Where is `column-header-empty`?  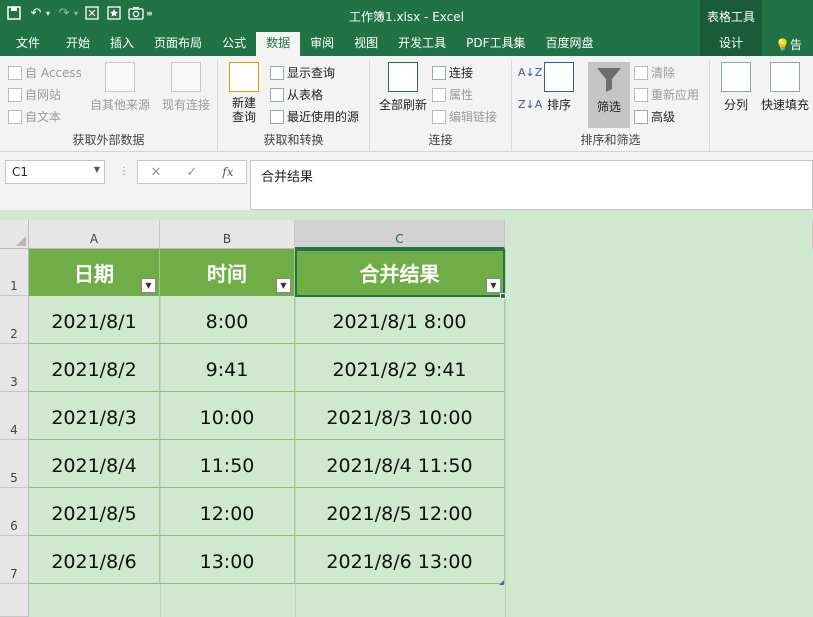 column-header-empty is located at coordinates (659, 234).